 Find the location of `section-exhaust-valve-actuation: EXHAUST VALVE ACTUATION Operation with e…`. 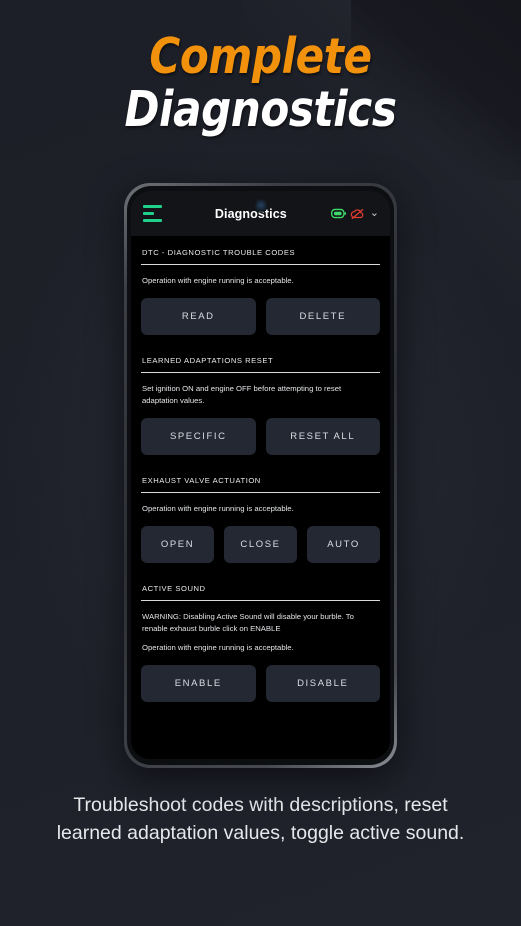

section-exhaust-valve-actuation: EXHAUST VALVE ACTUATION Operation with e… is located at coordinates (260, 518).